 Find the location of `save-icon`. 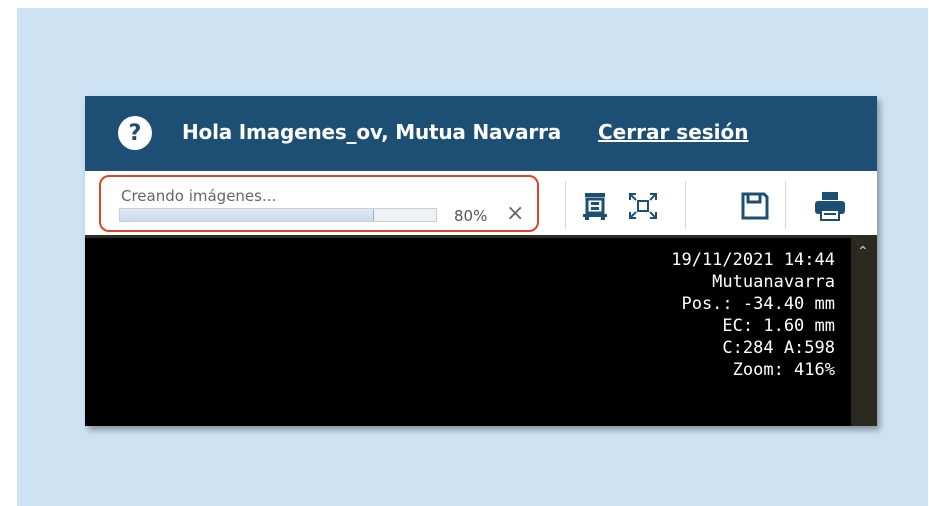

save-icon is located at coordinates (755, 206).